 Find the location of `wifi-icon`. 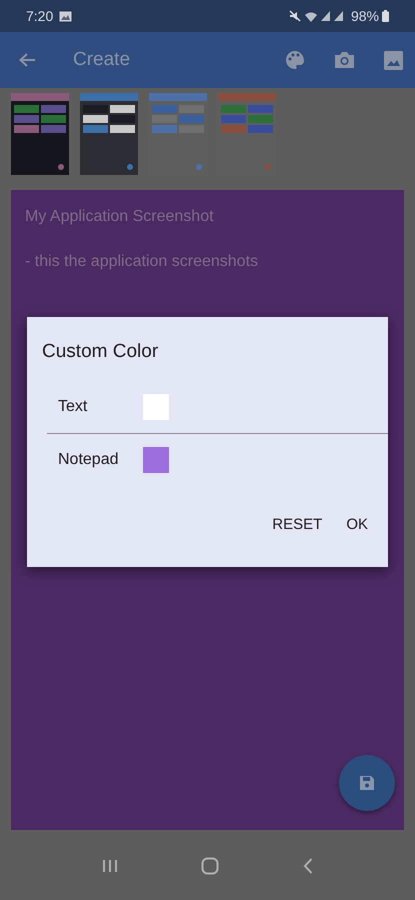

wifi-icon is located at coordinates (311, 16).